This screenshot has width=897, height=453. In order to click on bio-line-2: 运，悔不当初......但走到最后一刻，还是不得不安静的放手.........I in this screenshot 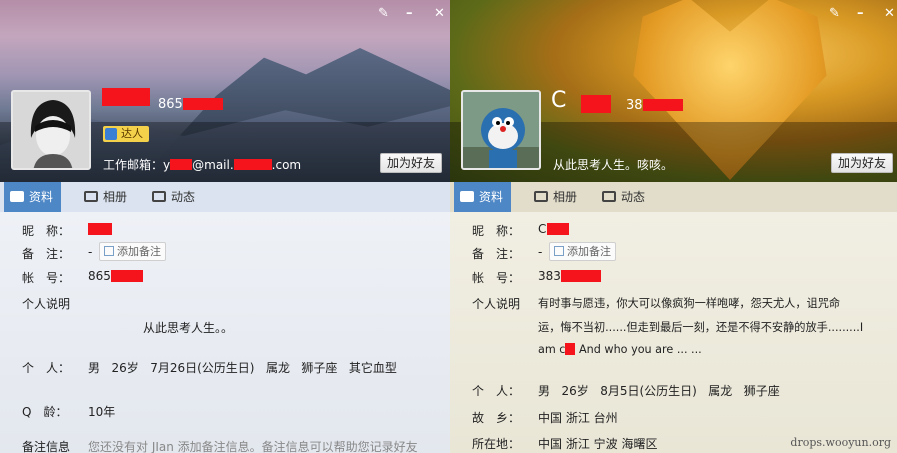, I will do `click(701, 327)`.